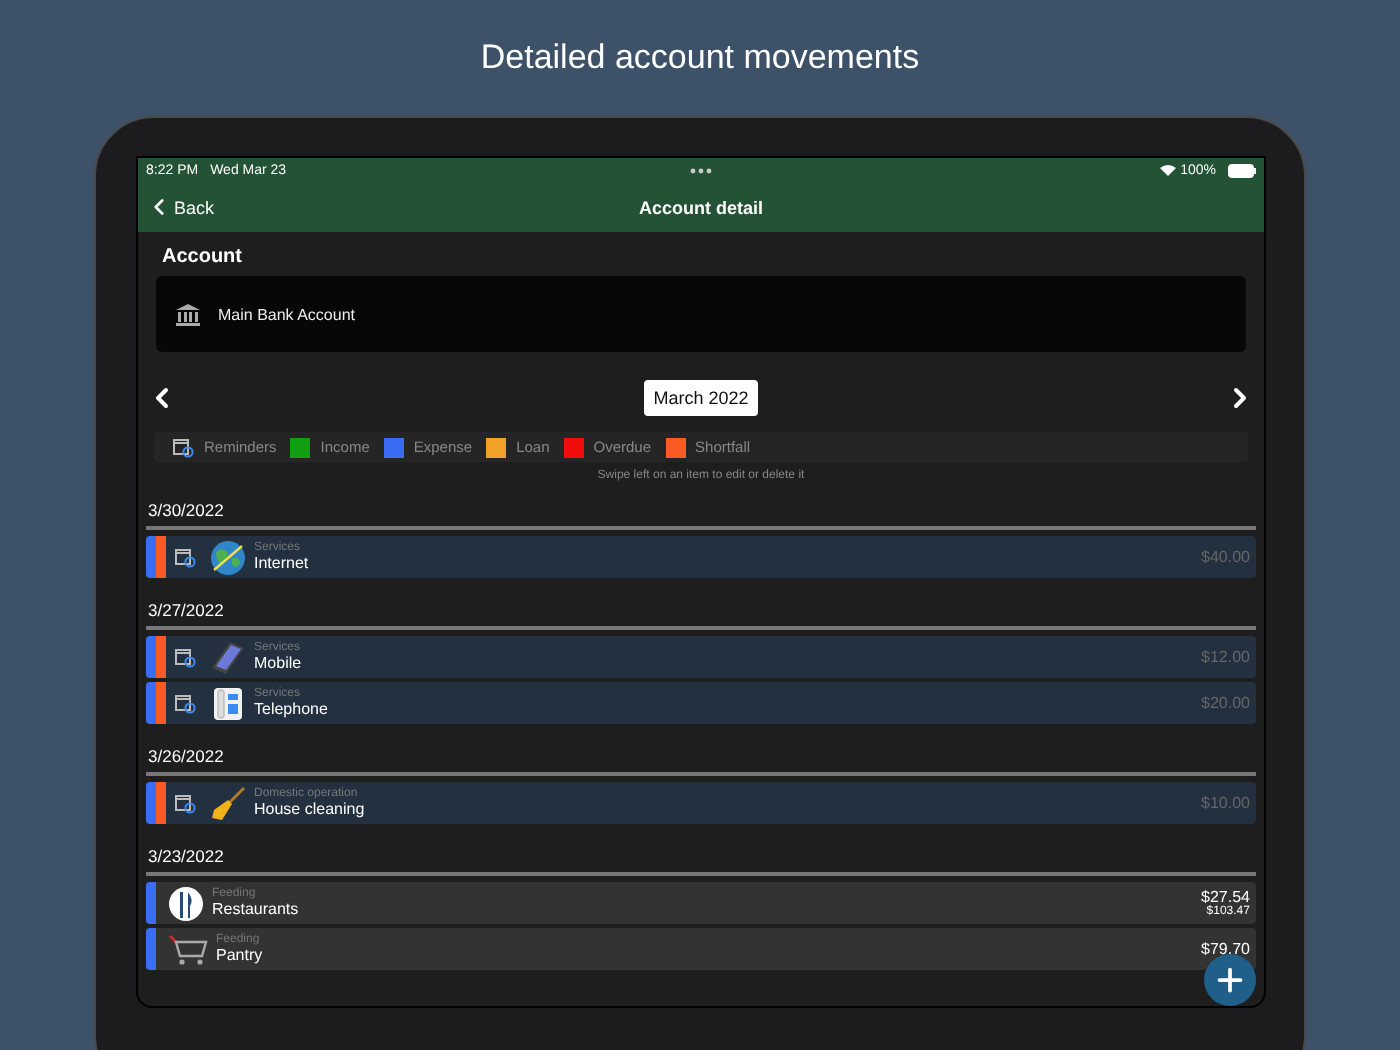 This screenshot has width=1400, height=1050. What do you see at coordinates (228, 557) in the screenshot?
I see `globe-icon` at bounding box center [228, 557].